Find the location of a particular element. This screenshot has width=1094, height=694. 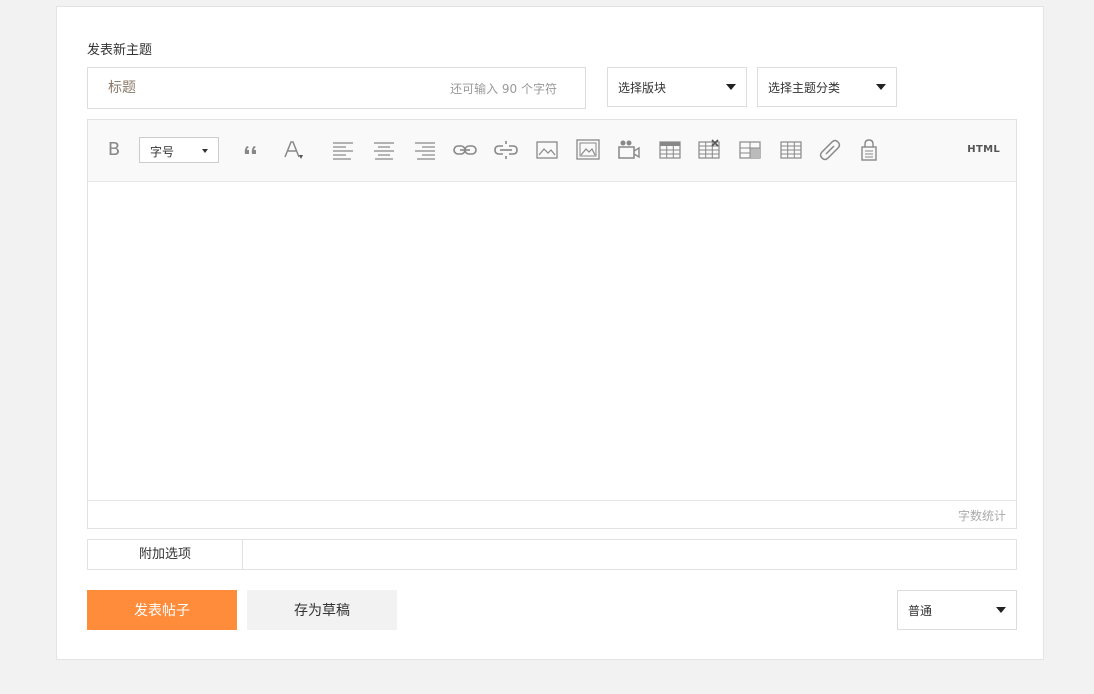

attachment-icon is located at coordinates (830, 150).